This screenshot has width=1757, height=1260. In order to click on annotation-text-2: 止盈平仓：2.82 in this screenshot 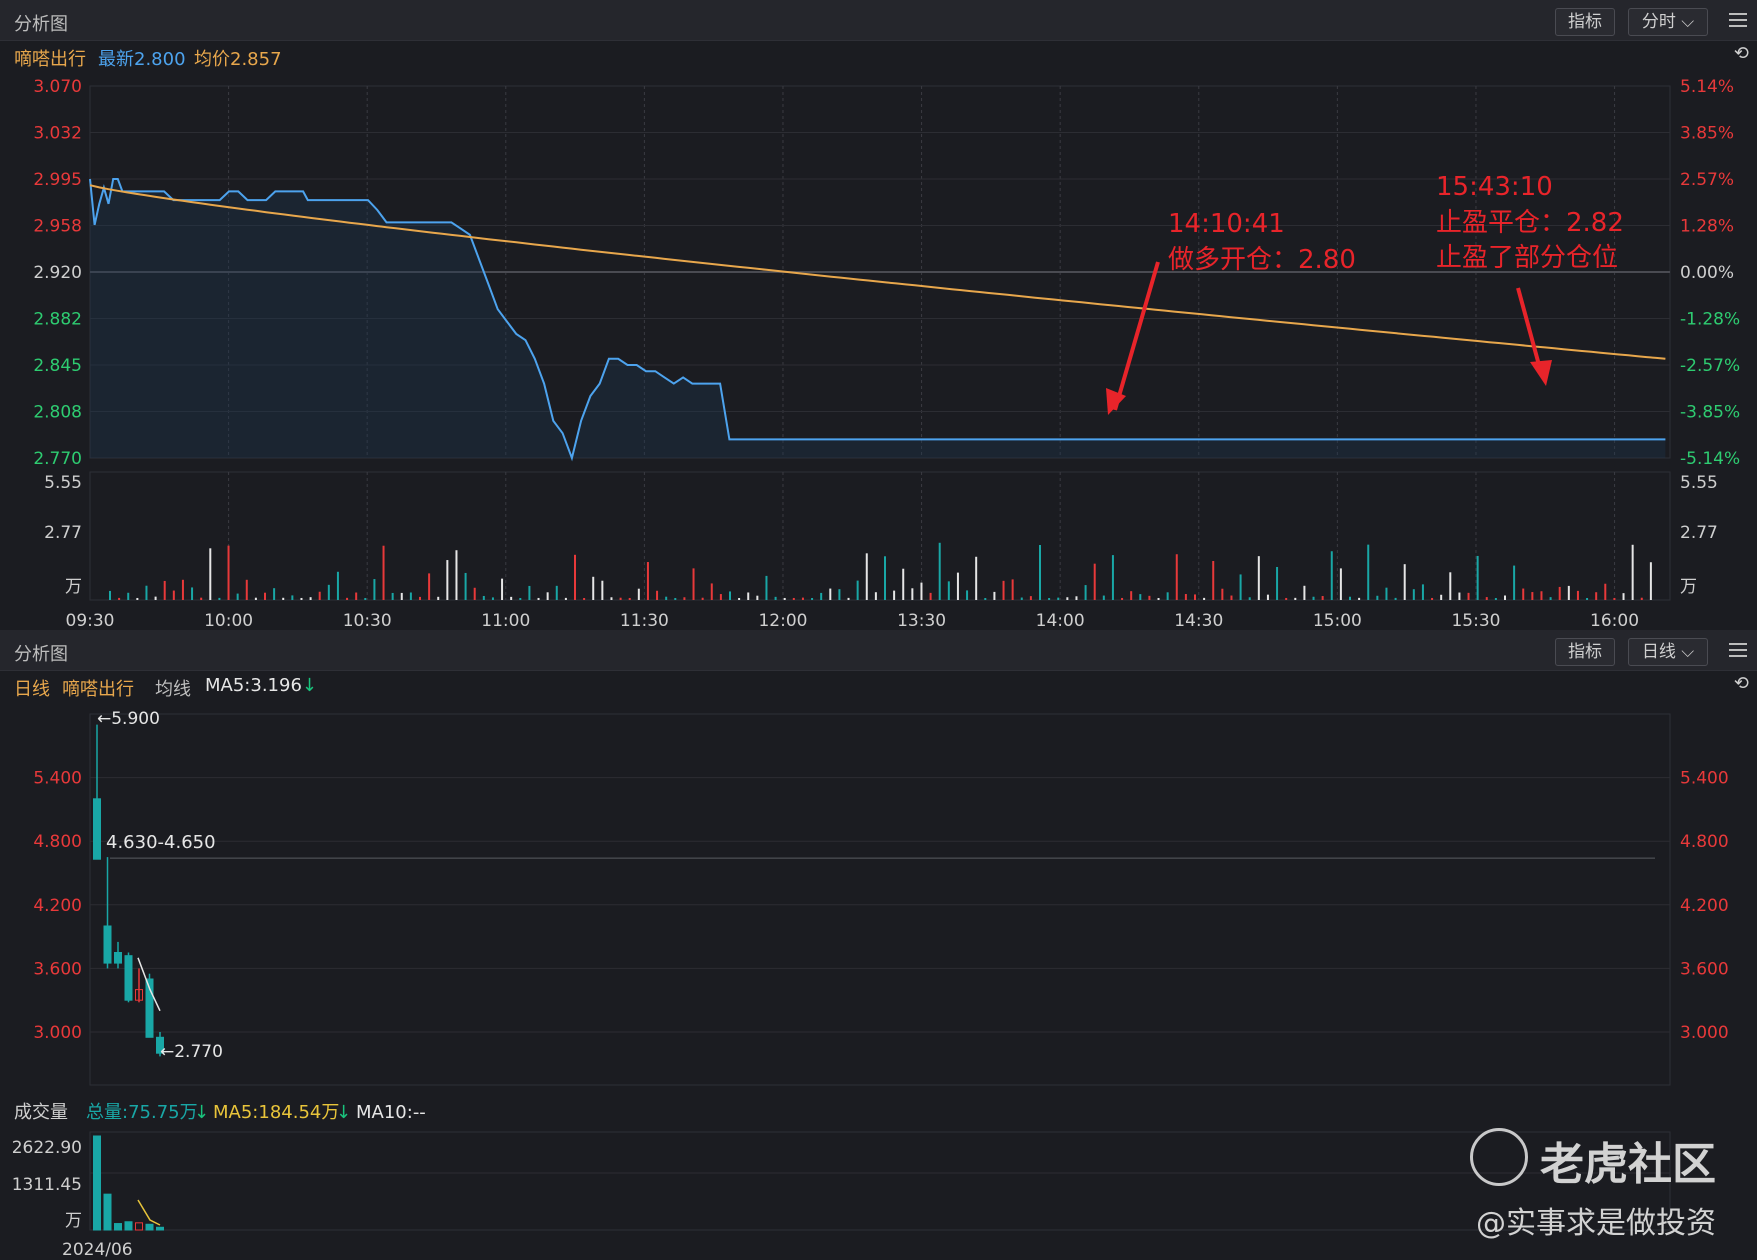, I will do `click(1530, 223)`.